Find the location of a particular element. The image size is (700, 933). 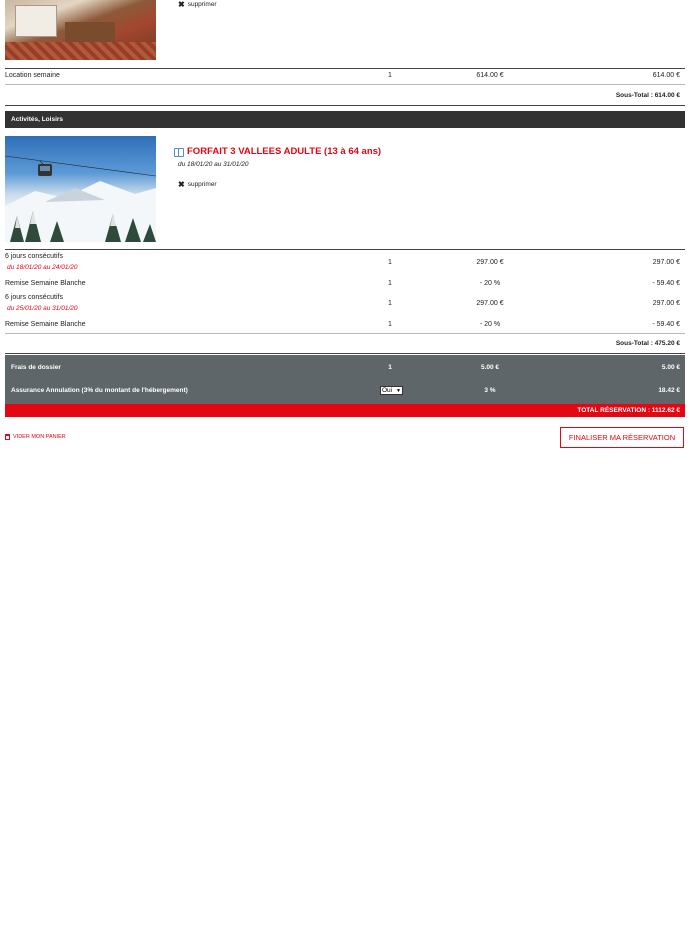

fees-row-unit: 3 % is located at coordinates (490, 390).